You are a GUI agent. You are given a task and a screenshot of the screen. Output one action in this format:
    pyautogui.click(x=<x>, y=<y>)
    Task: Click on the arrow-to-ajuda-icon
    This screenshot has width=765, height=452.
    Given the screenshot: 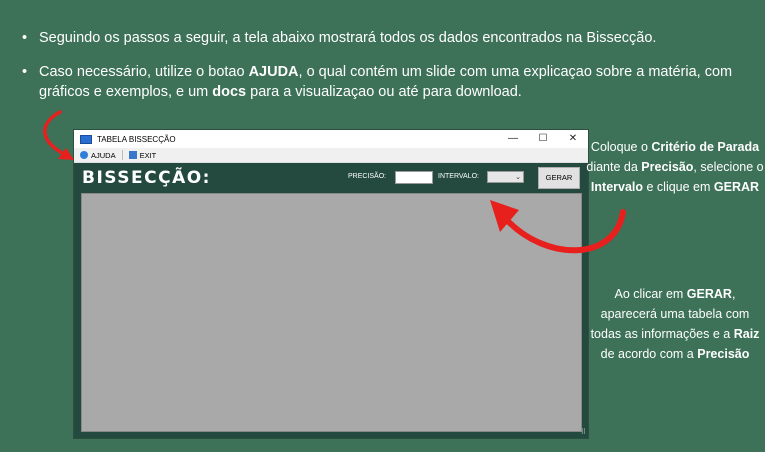 What is the action you would take?
    pyautogui.click(x=55, y=133)
    